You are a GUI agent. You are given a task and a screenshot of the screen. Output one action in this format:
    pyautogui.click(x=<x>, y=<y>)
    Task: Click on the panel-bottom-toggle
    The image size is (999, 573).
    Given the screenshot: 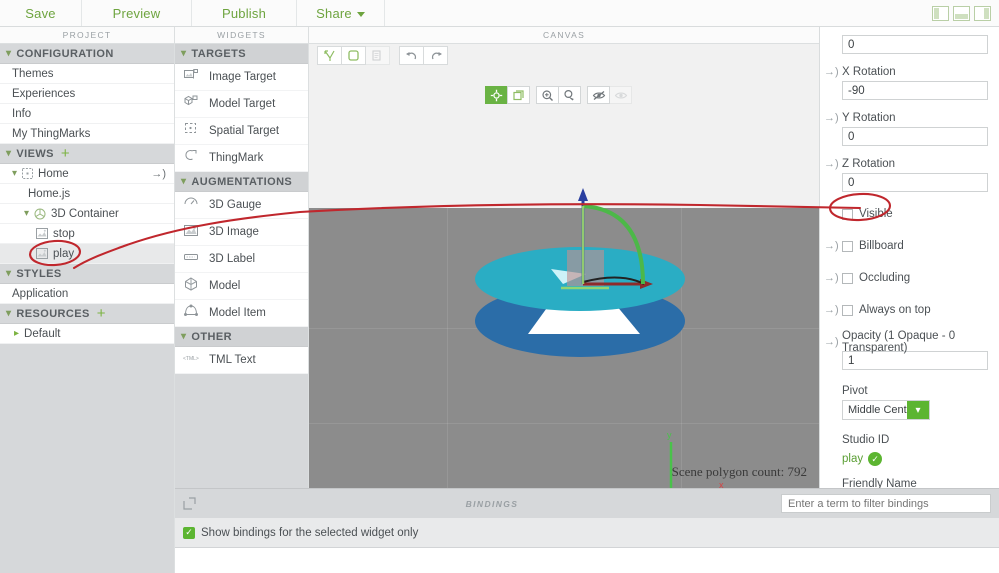 What is the action you would take?
    pyautogui.click(x=961, y=13)
    